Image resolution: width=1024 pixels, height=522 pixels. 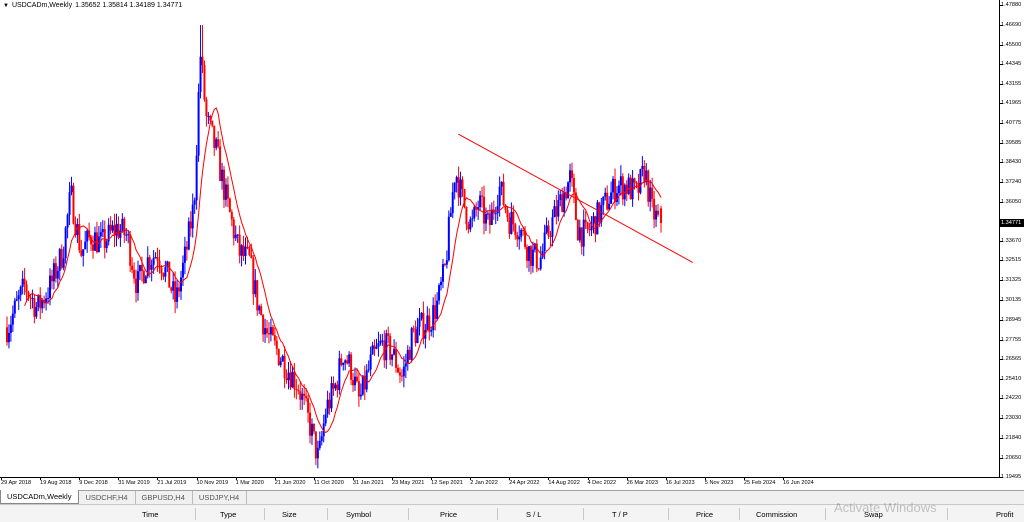 What do you see at coordinates (1010, 162) in the screenshot?
I see `price-tick-label: 1.38430` at bounding box center [1010, 162].